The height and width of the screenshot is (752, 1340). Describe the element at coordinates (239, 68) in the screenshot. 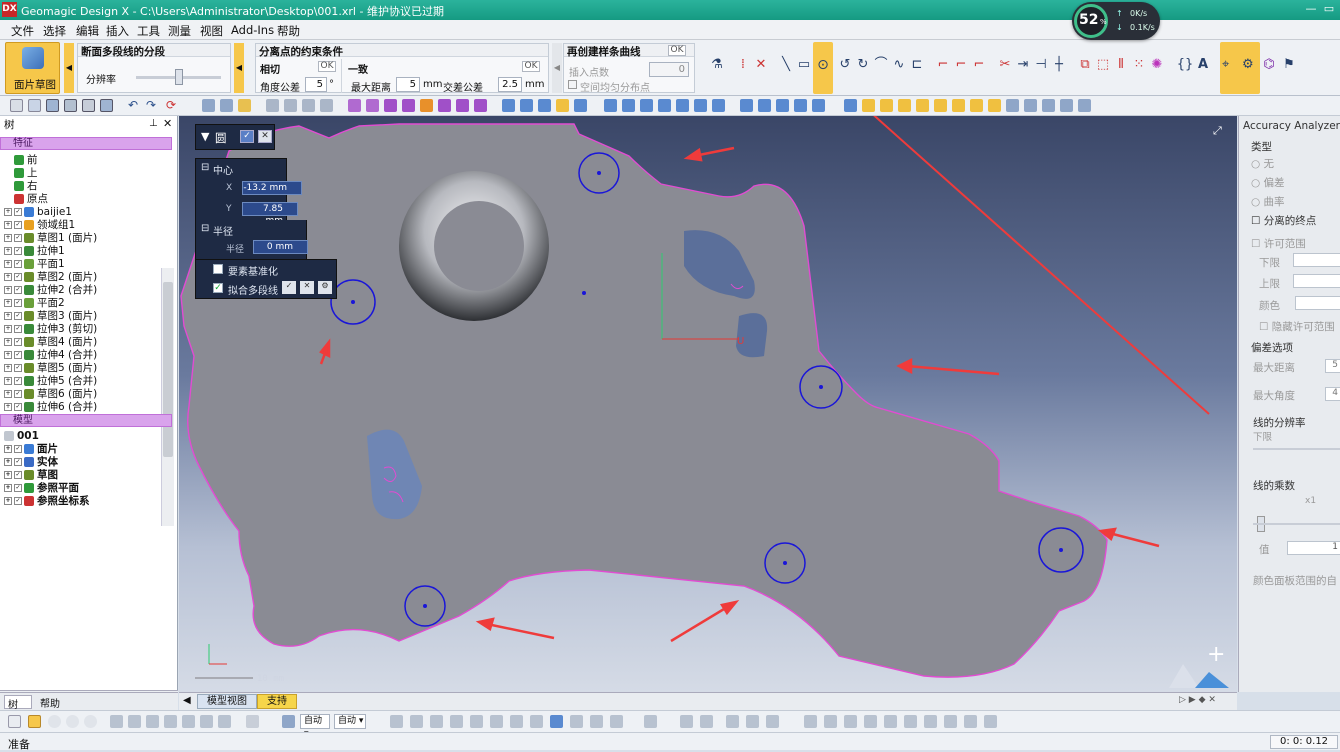

I see `collapse-icon: ◀` at that location.